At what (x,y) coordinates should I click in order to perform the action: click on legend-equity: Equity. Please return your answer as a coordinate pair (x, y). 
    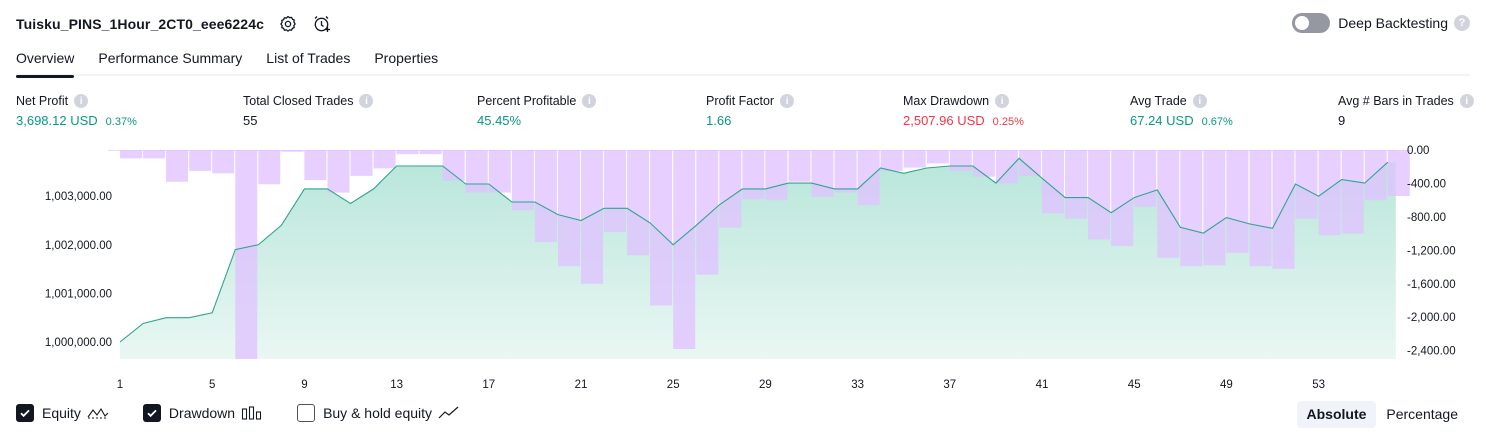
    Looking at the image, I should click on (62, 413).